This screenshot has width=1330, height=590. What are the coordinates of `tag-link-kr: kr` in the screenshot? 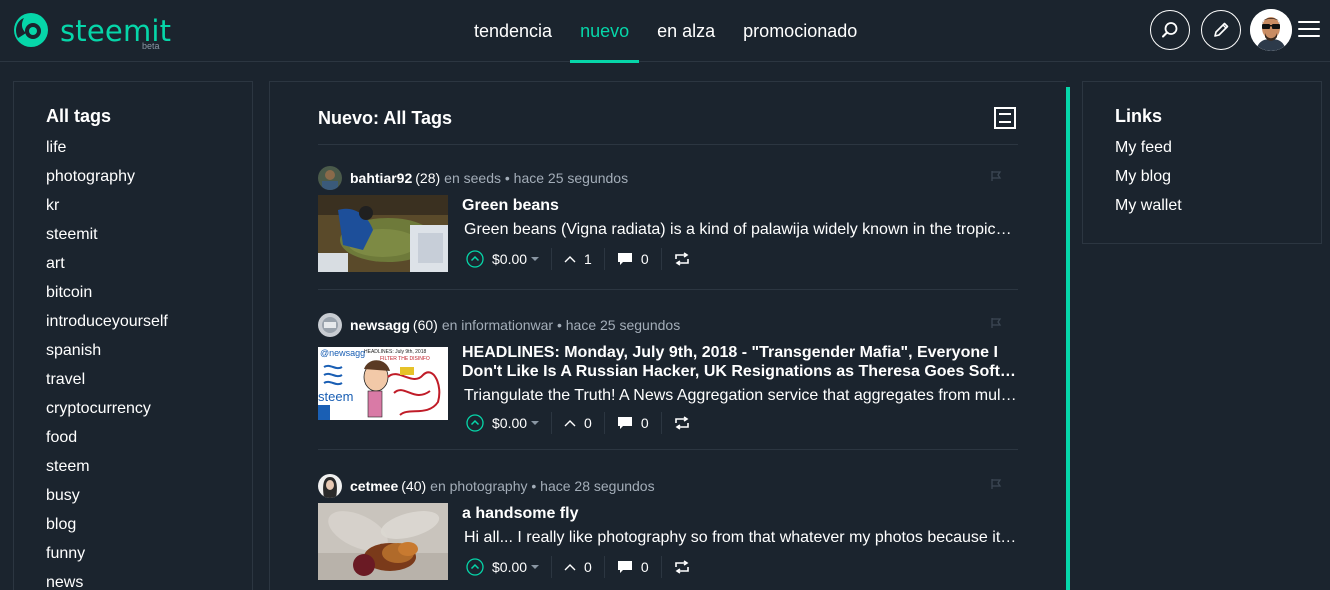 It's located at (149, 211).